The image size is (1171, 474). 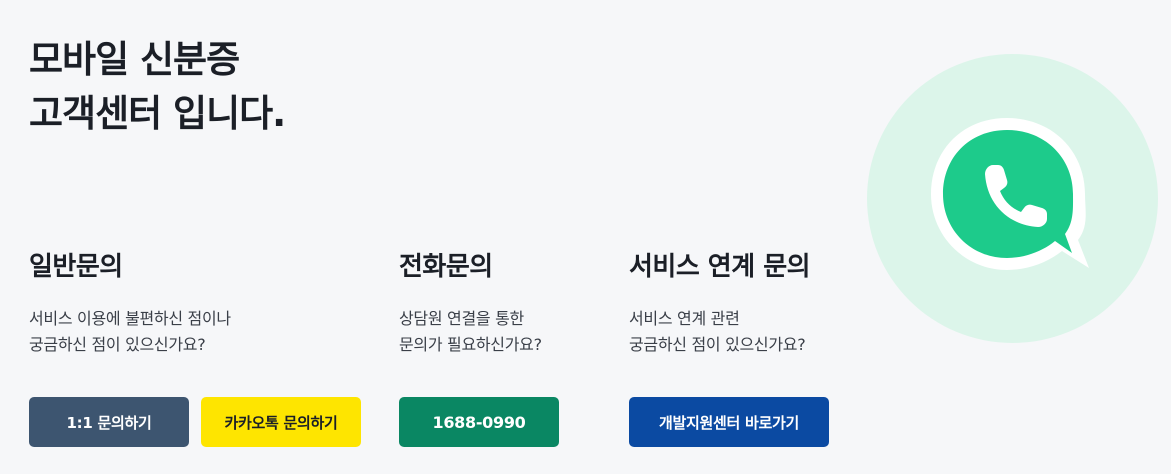 What do you see at coordinates (720, 303) in the screenshot?
I see `service-integration-section: 서비스 연계 문의 서비스 연계 관련 궁금하신 점이 있으신가요?` at bounding box center [720, 303].